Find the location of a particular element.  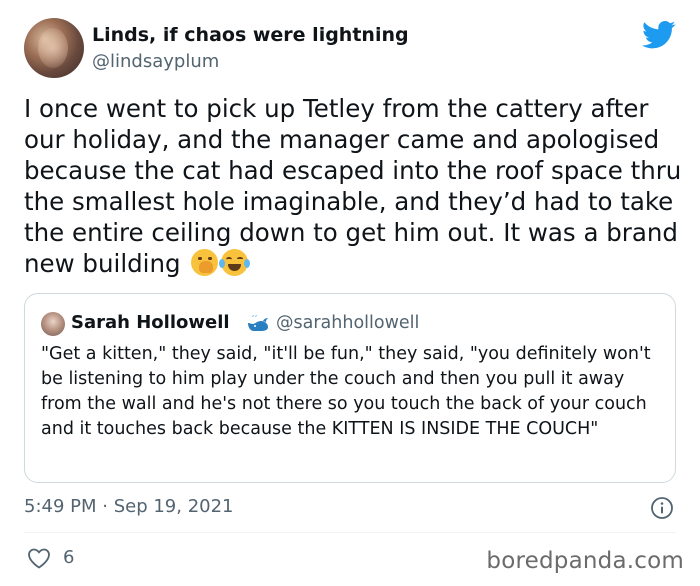

author-handle: @lindsayplum is located at coordinates (155, 61).